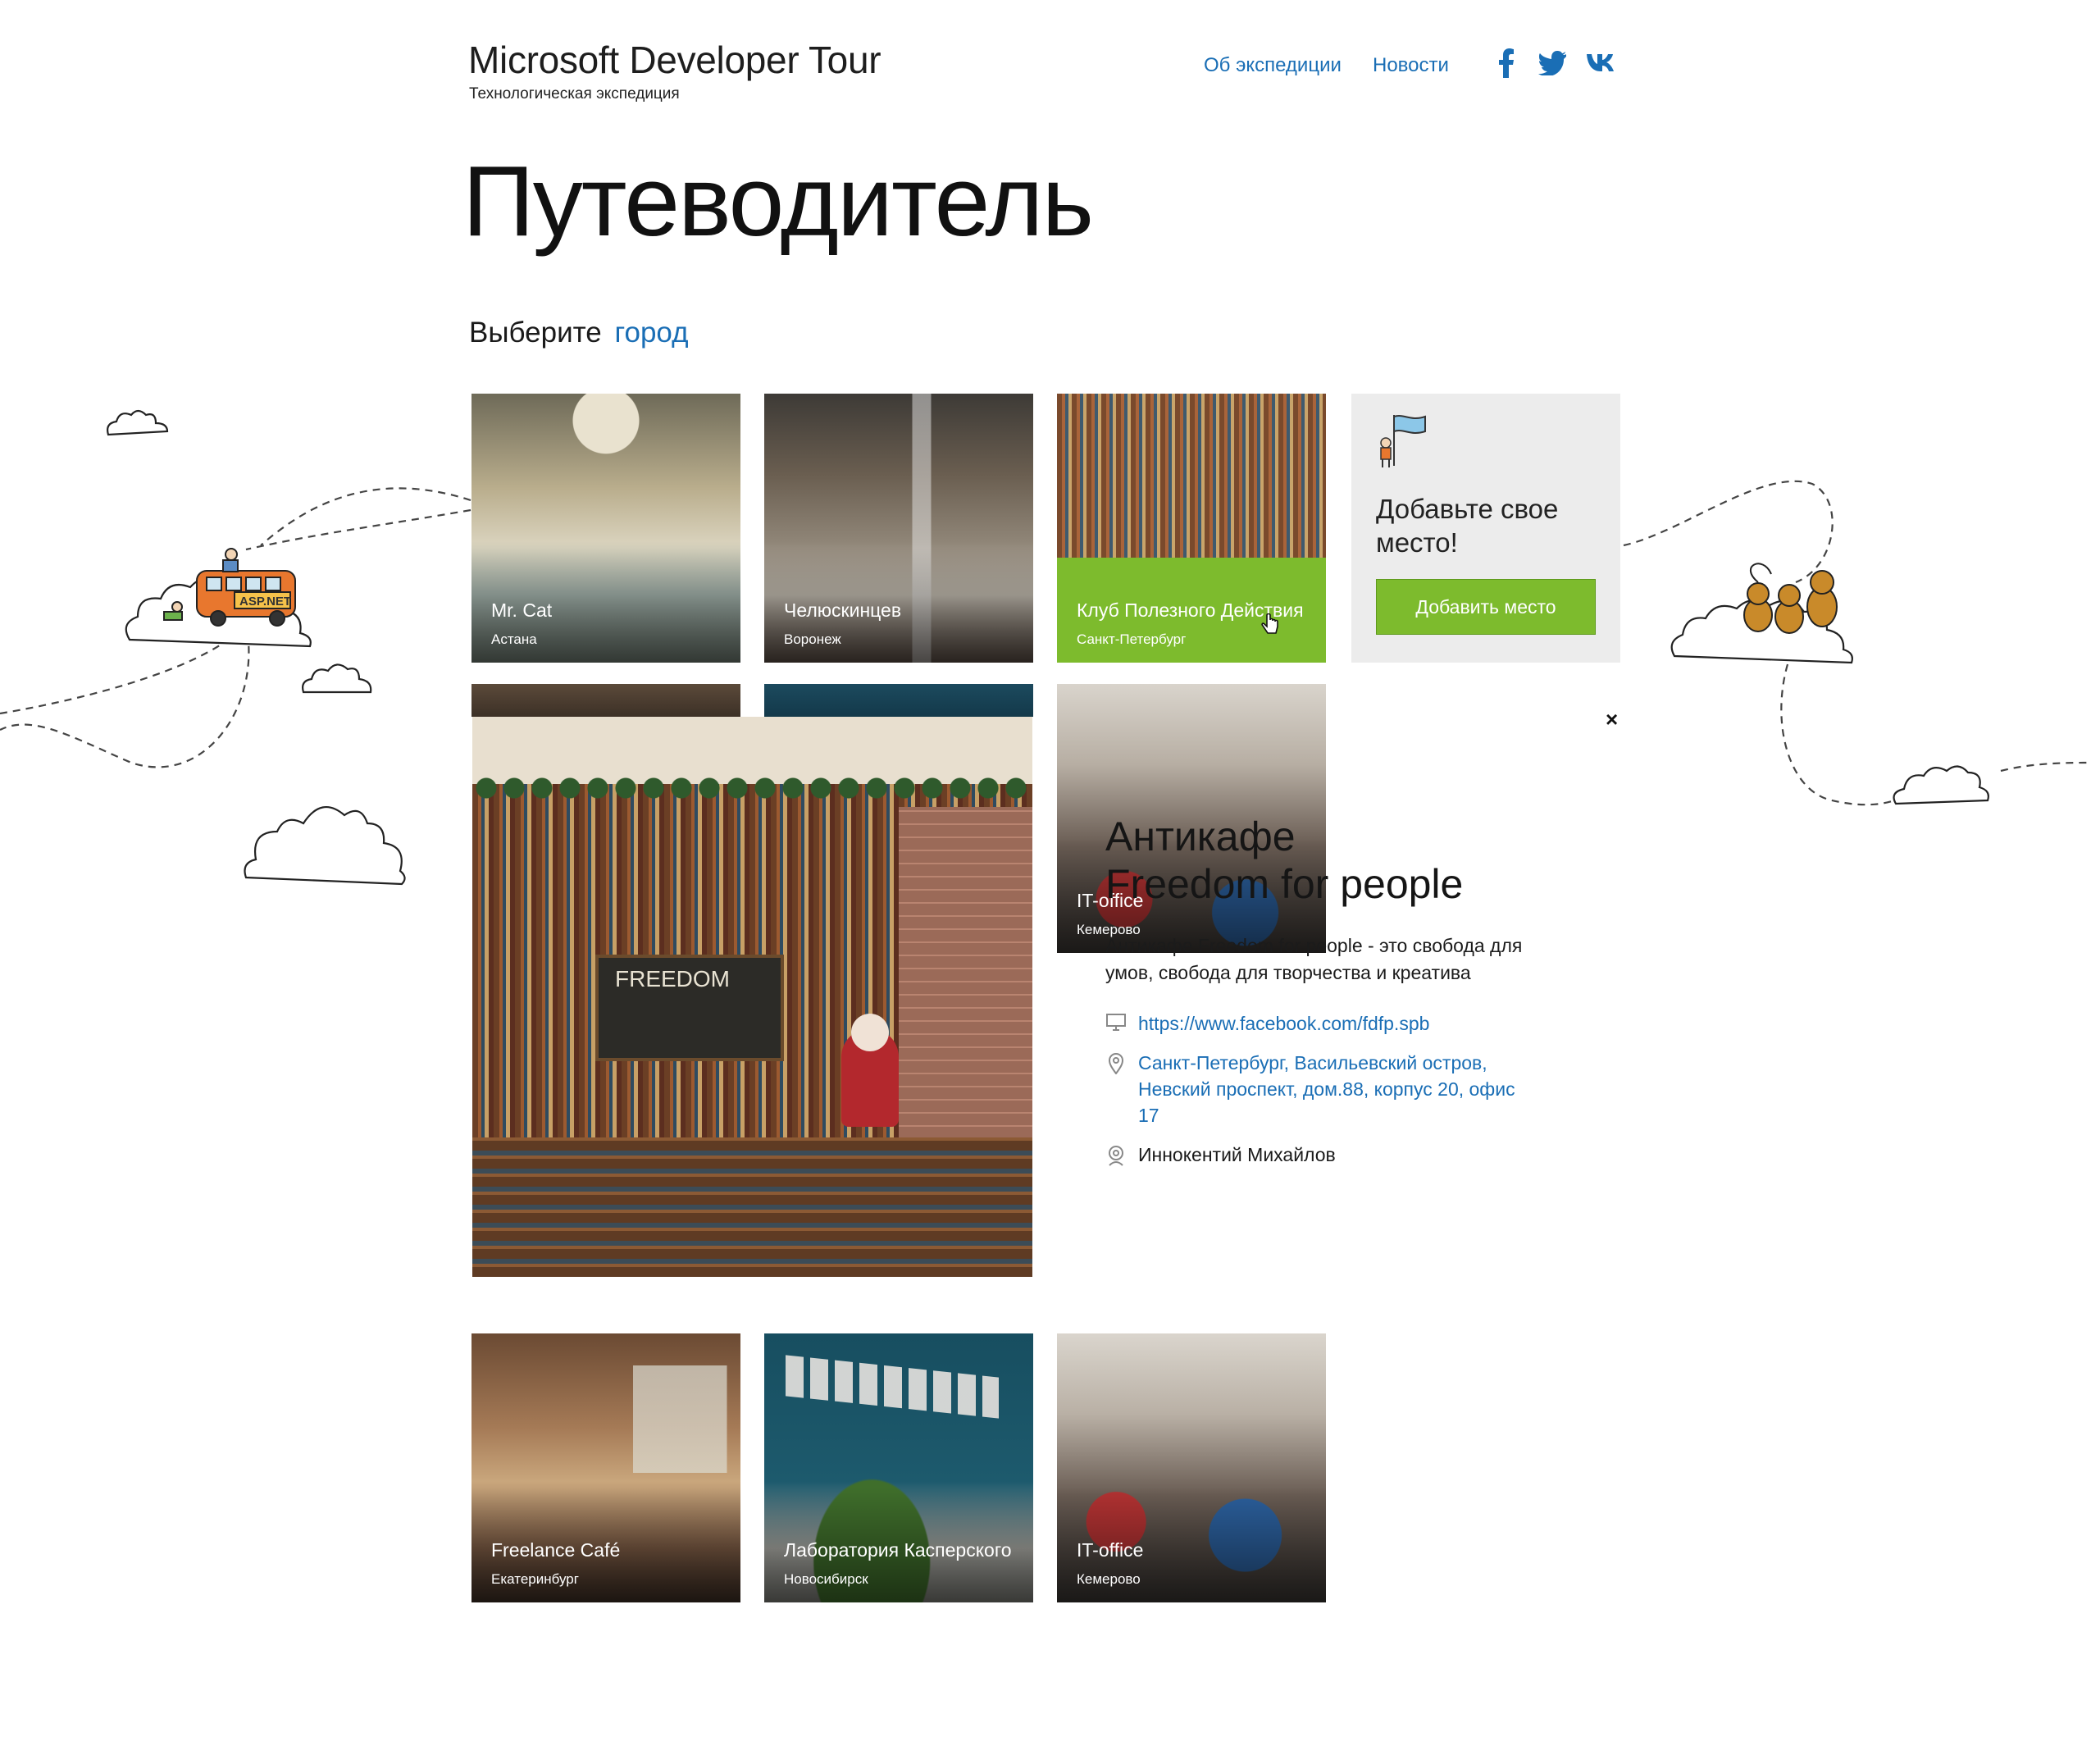 This screenshot has height=1764, width=2091. Describe the element at coordinates (1109, 1579) in the screenshot. I see `tile-city: Кемерово` at that location.